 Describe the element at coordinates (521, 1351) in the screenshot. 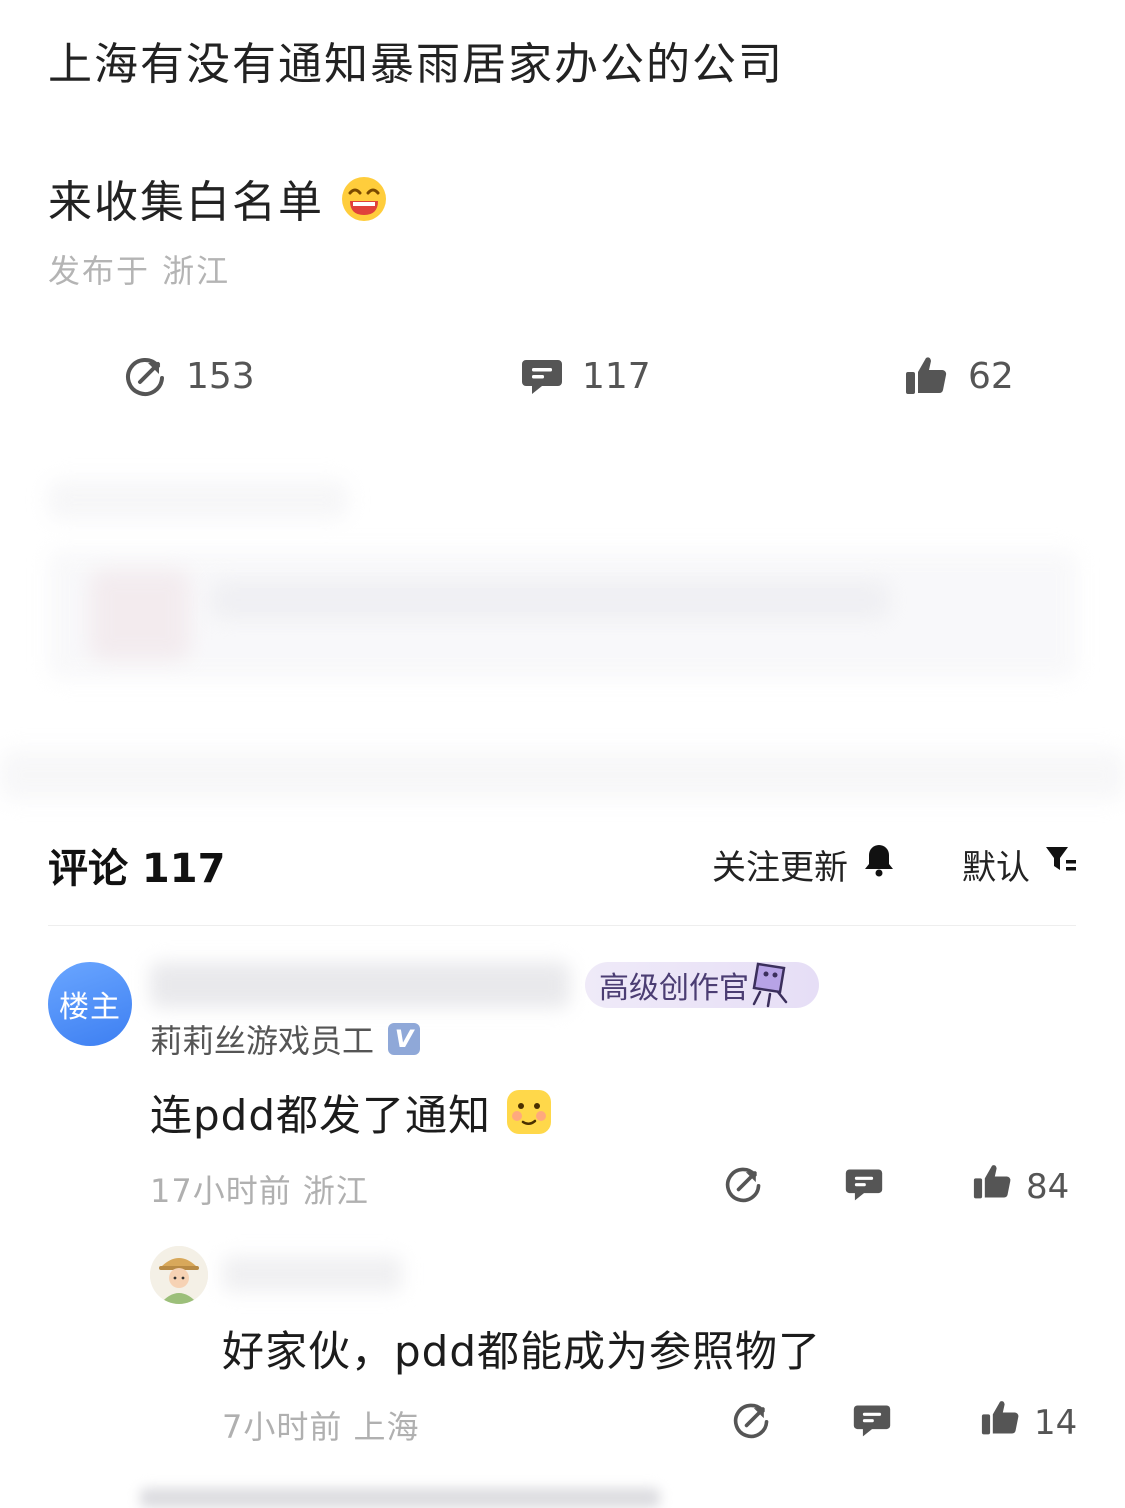

I see `reply-text: 好家伙，pdd都能成为参照物了` at that location.